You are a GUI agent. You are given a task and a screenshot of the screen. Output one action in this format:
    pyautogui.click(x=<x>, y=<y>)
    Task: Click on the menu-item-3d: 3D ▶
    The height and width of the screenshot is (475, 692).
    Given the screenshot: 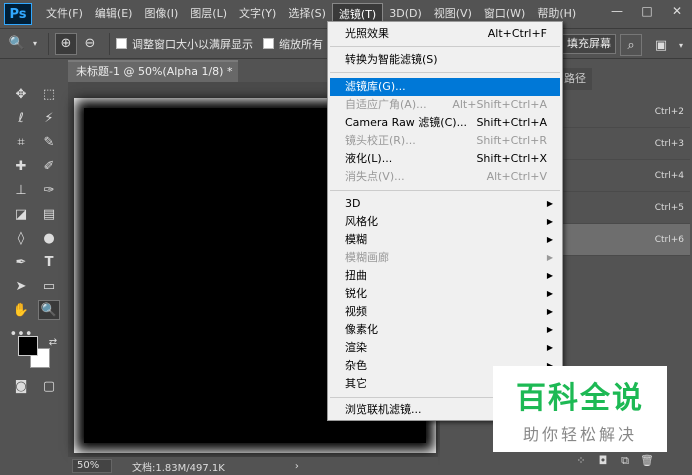 What is the action you would take?
    pyautogui.click(x=445, y=204)
    